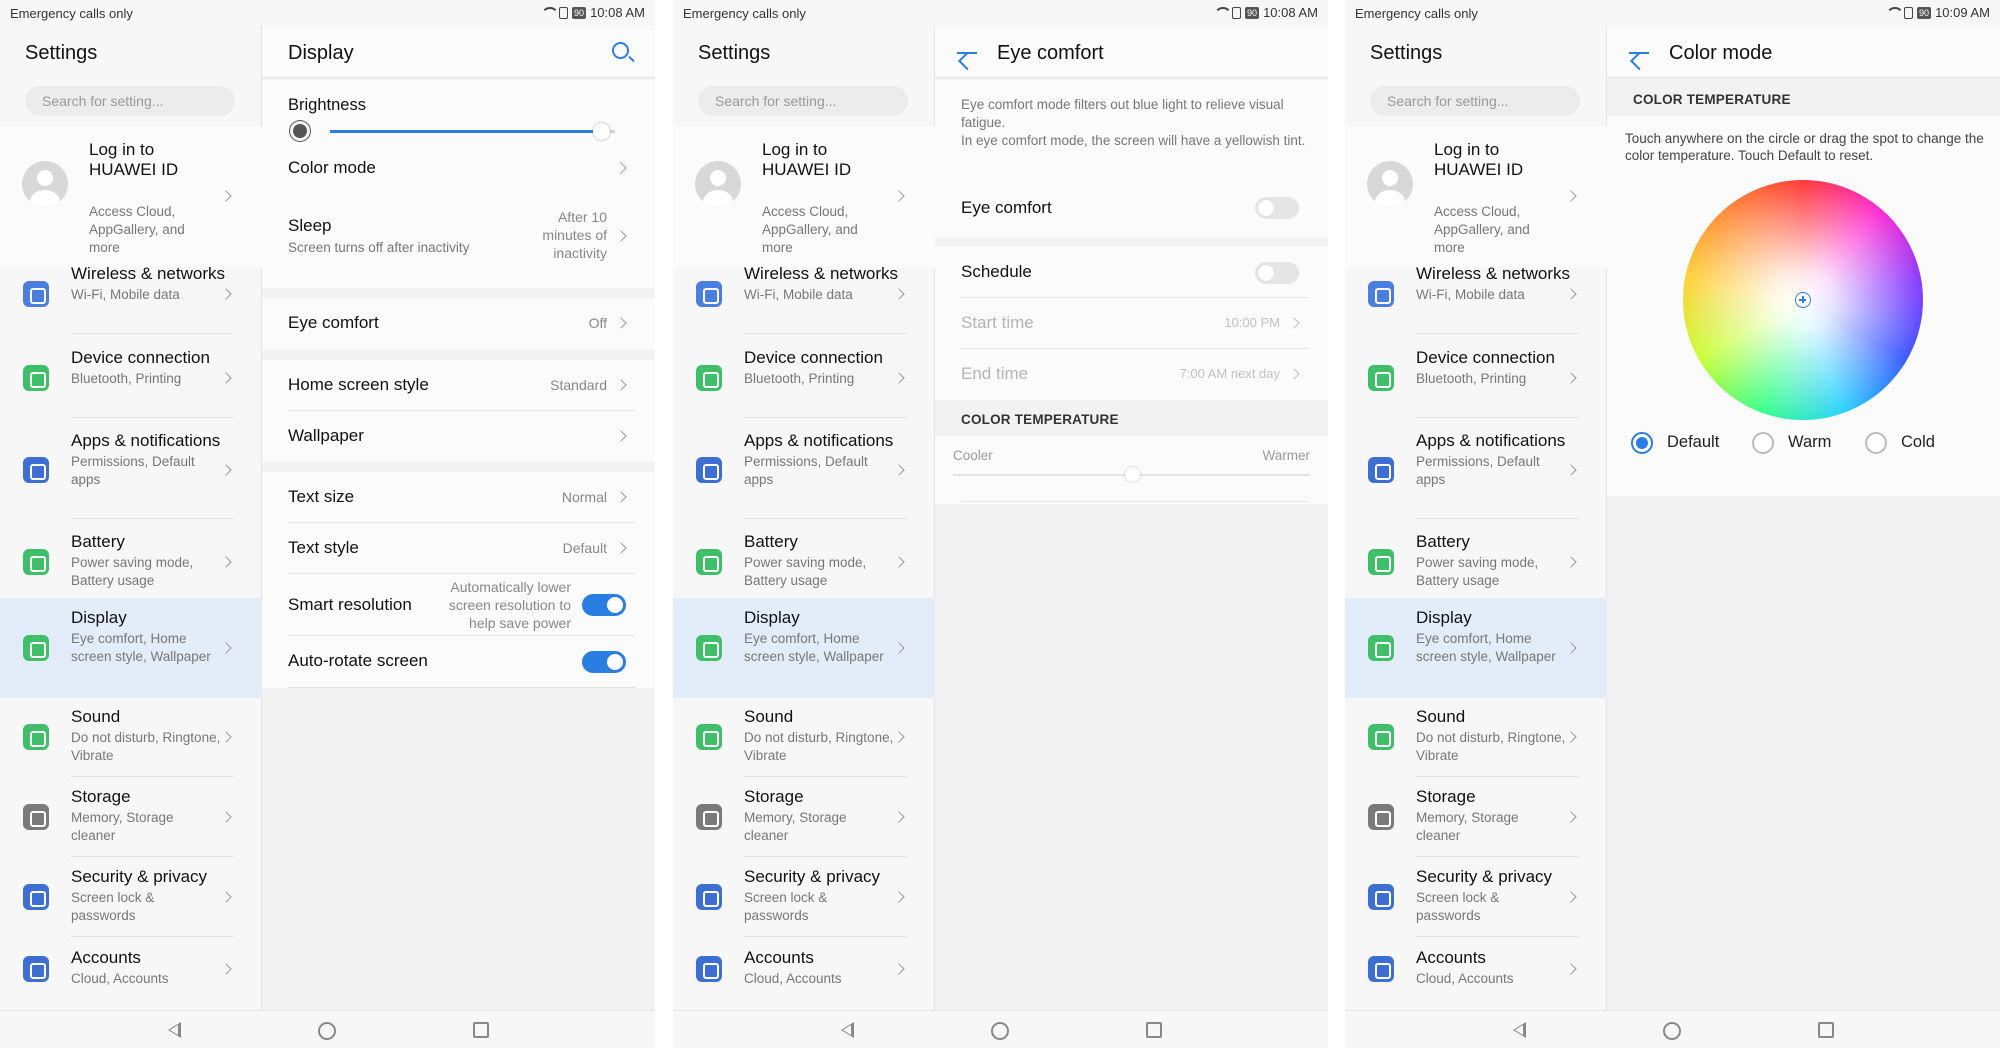 The height and width of the screenshot is (1048, 2000). I want to click on login-subtitle: Access Cloud, AppGallery, and more, so click(137, 229).